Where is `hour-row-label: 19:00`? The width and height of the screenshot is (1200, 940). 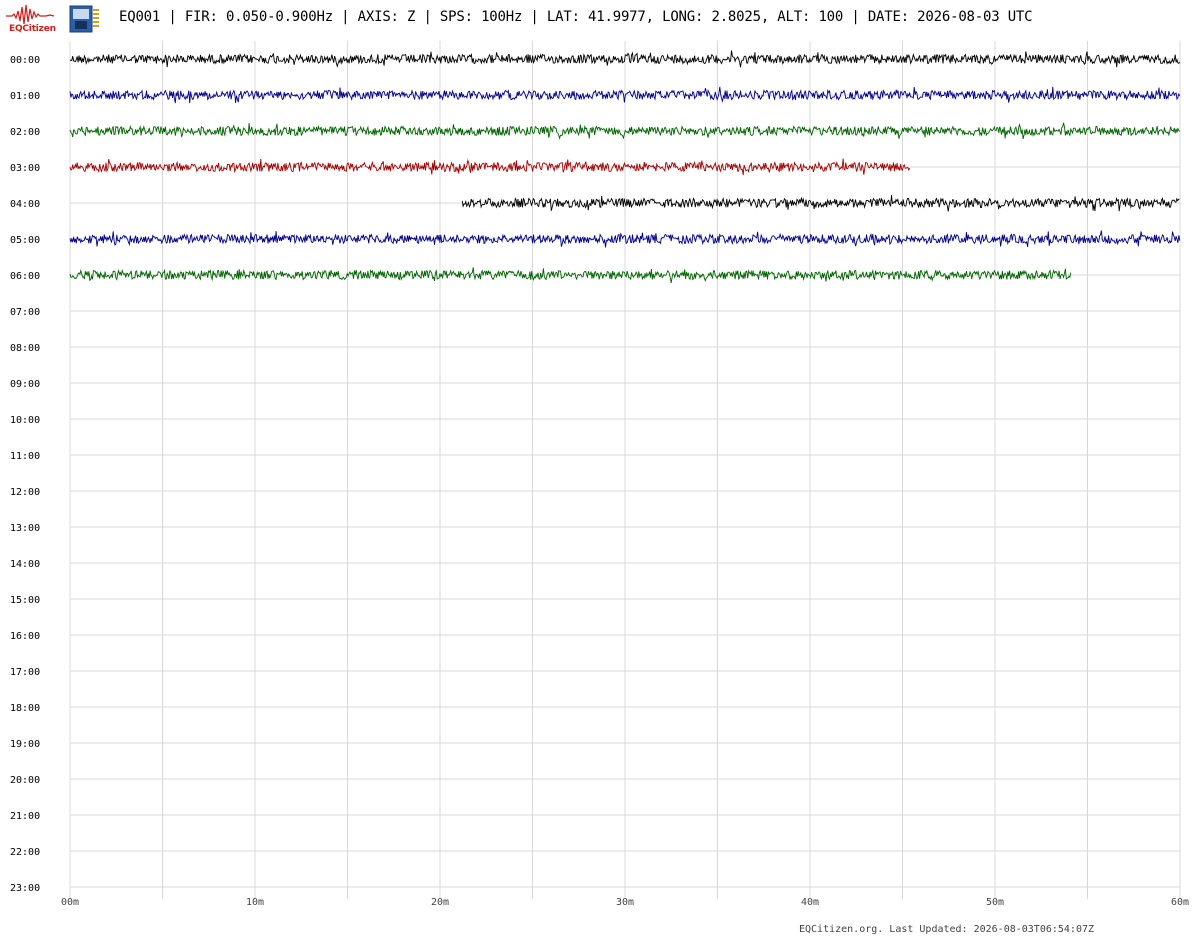 hour-row-label: 19:00 is located at coordinates (25, 744).